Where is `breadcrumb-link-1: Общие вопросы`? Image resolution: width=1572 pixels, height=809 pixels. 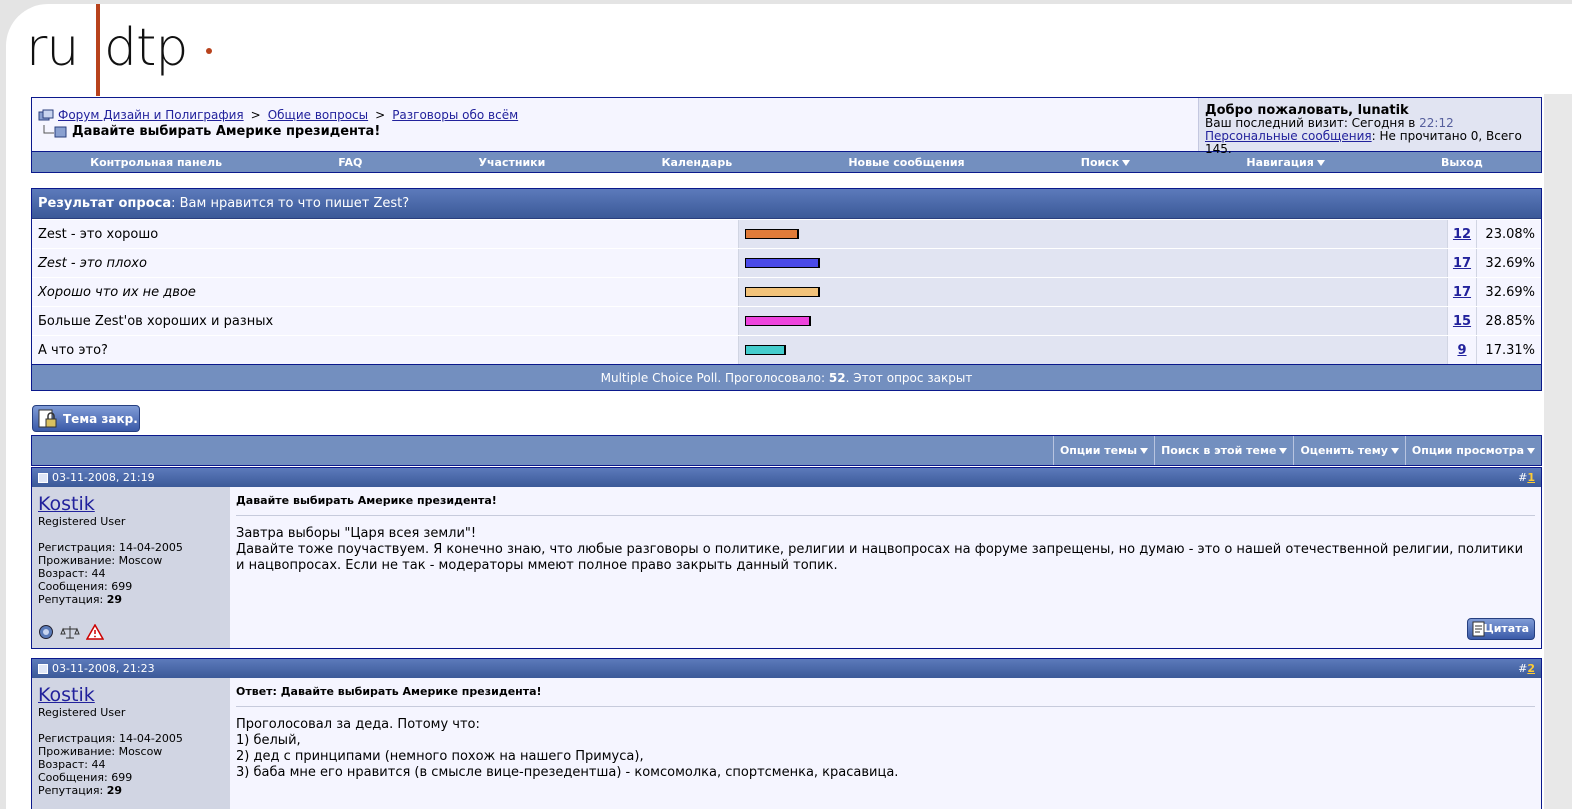 breadcrumb-link-1: Общие вопросы is located at coordinates (318, 115).